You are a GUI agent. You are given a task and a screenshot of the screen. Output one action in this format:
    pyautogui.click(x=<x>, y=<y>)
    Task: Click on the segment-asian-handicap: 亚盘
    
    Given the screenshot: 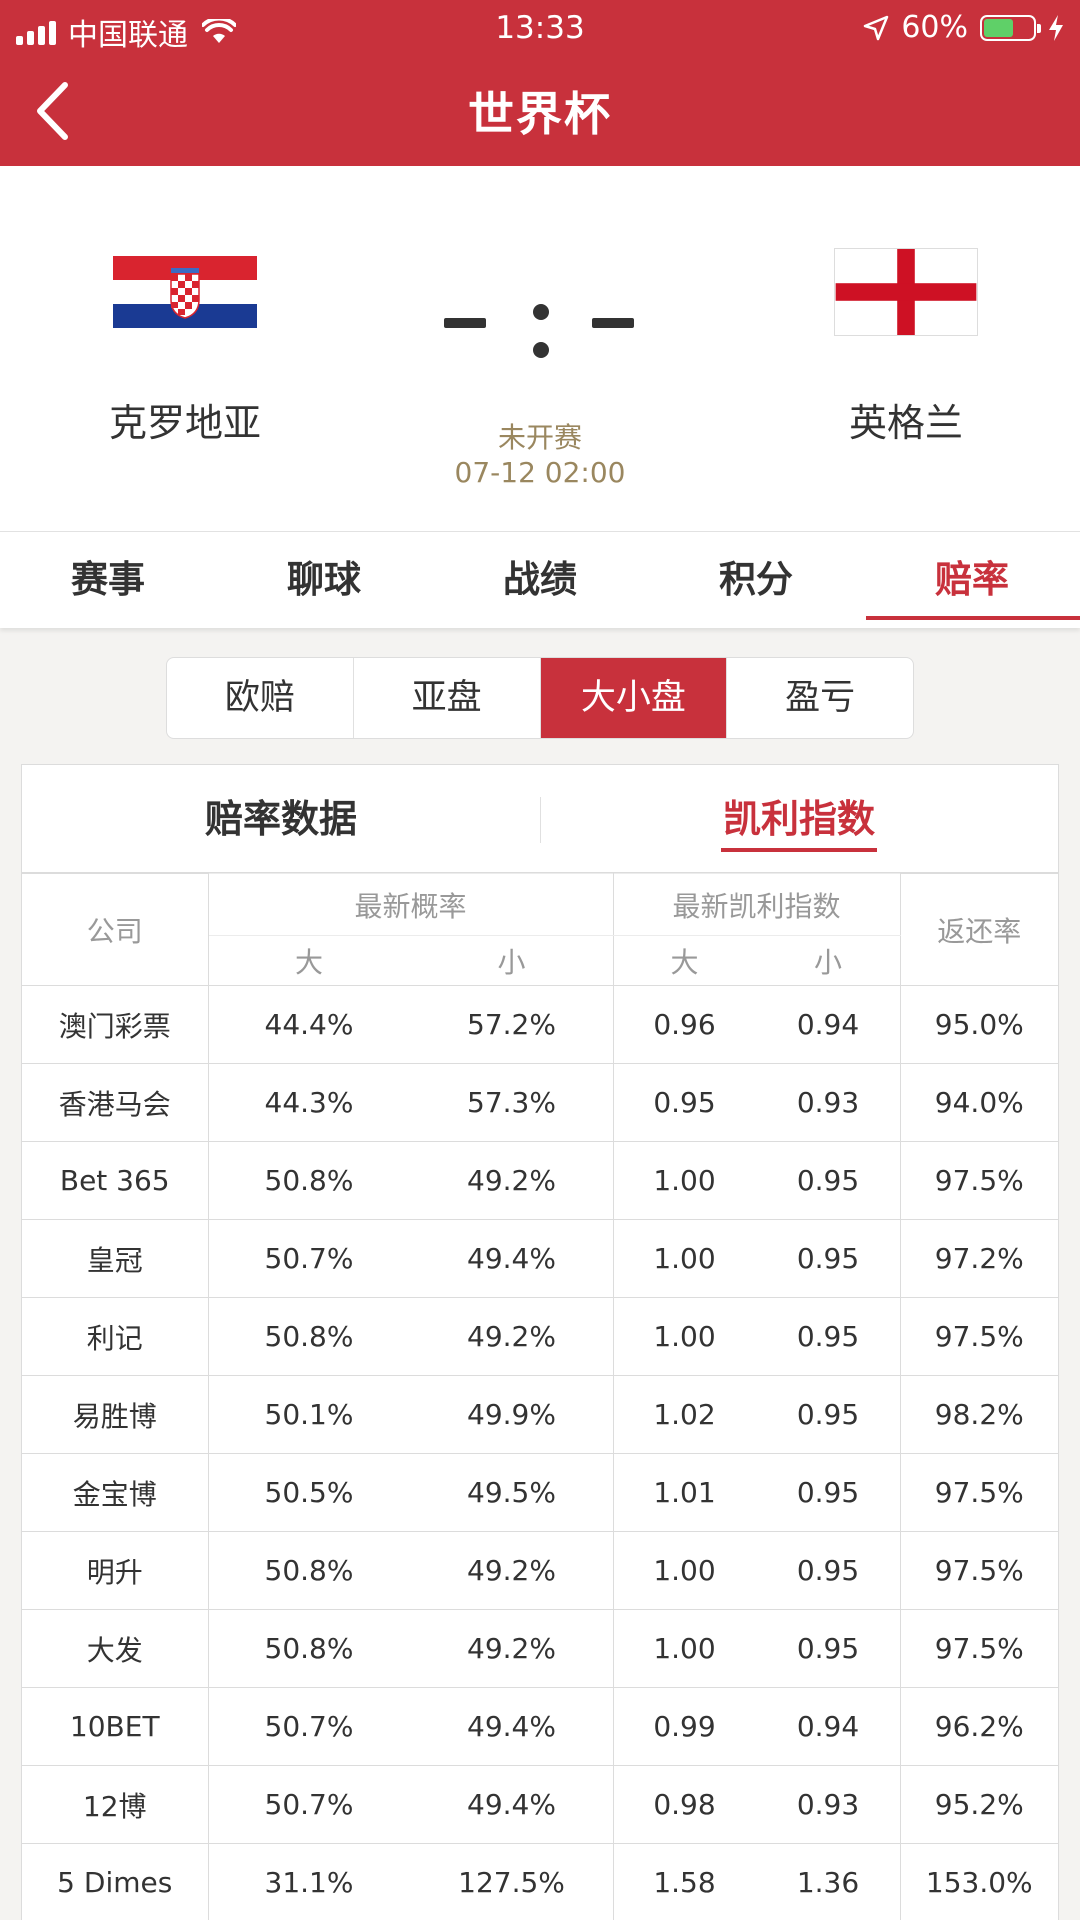 What is the action you would take?
    pyautogui.click(x=447, y=698)
    